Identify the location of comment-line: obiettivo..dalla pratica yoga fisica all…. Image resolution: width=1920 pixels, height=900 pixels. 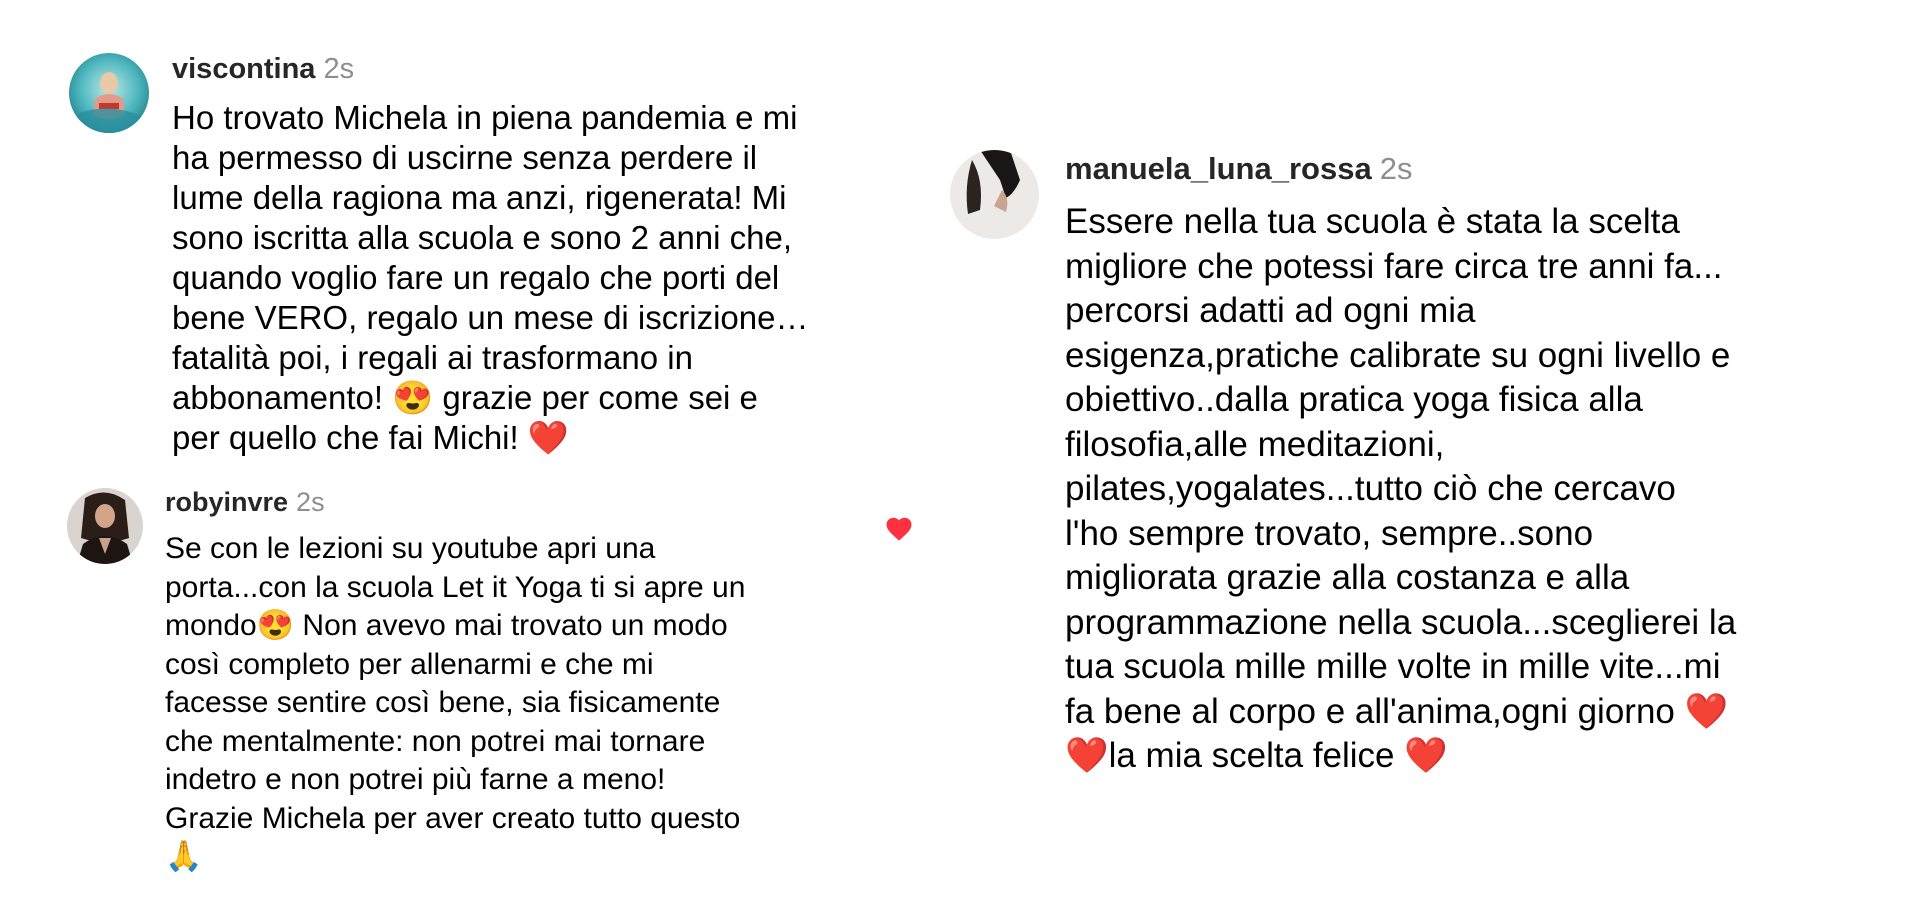
(1354, 399).